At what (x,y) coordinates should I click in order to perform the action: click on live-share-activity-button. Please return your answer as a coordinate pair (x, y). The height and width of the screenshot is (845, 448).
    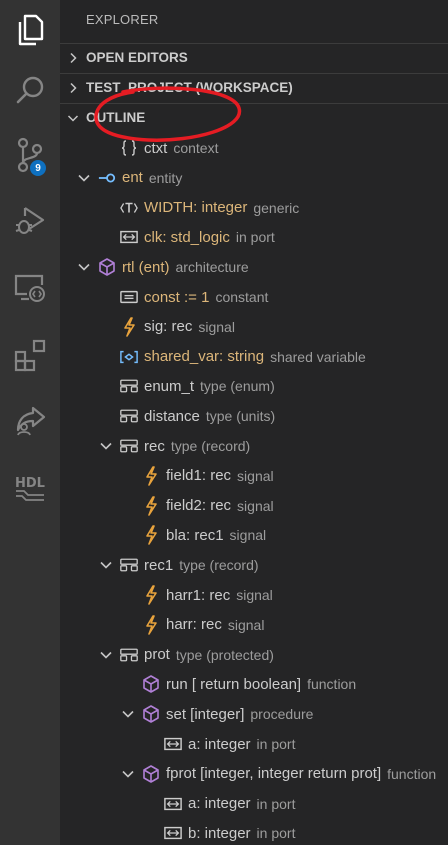
    Looking at the image, I should click on (30, 420).